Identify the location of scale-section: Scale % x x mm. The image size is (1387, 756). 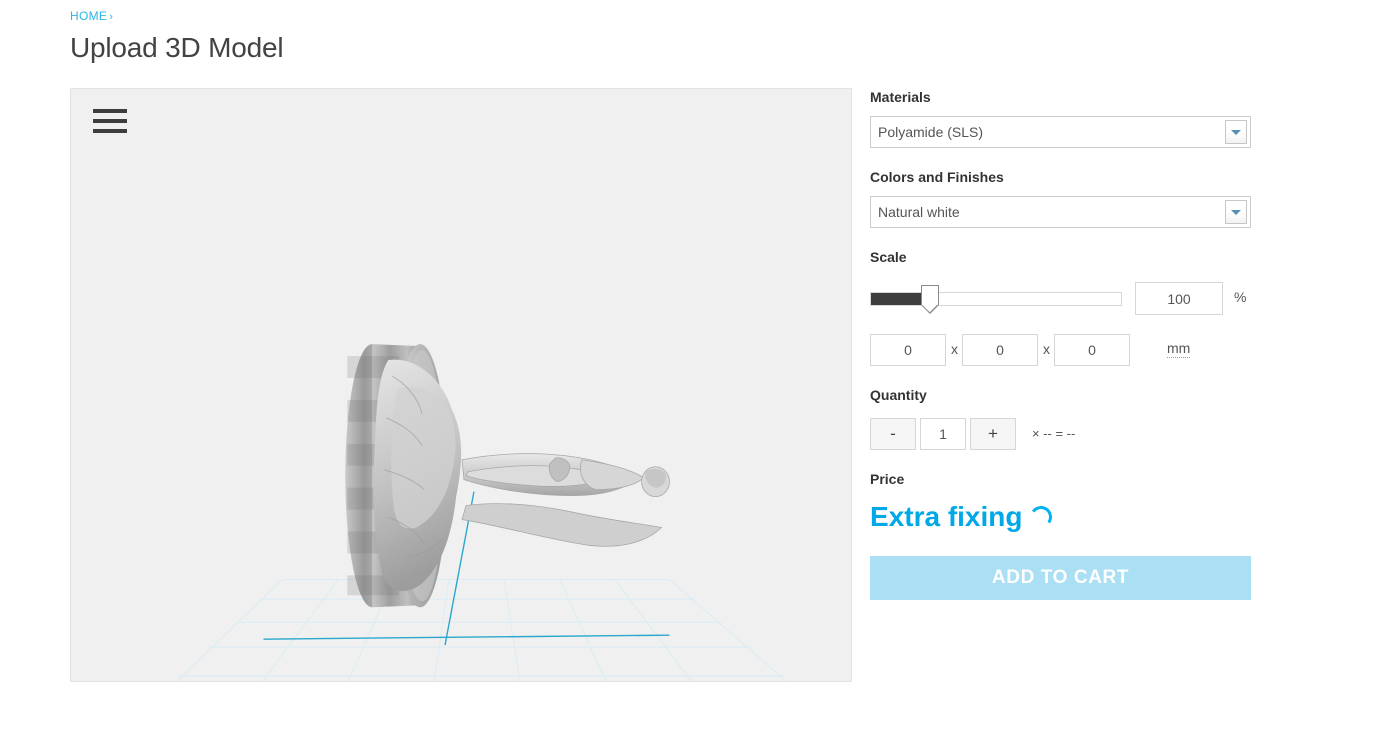
(1060, 307).